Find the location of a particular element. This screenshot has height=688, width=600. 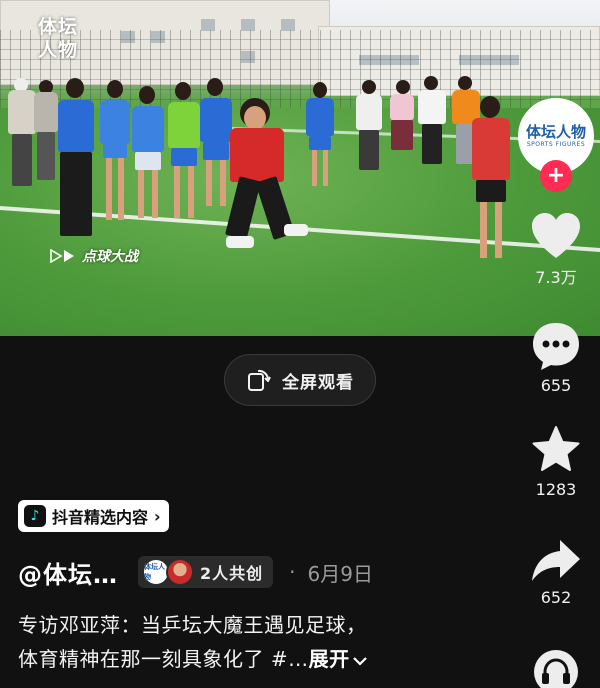

share-button: 652 is located at coordinates (556, 572).